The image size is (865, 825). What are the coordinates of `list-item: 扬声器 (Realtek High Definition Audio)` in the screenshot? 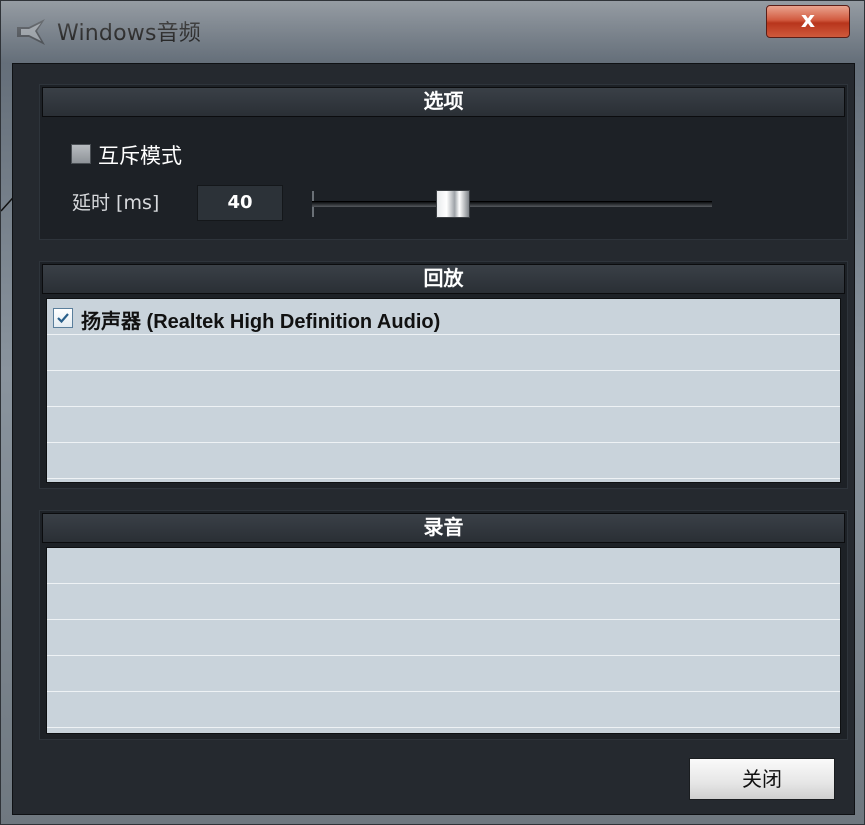 It's located at (443, 317).